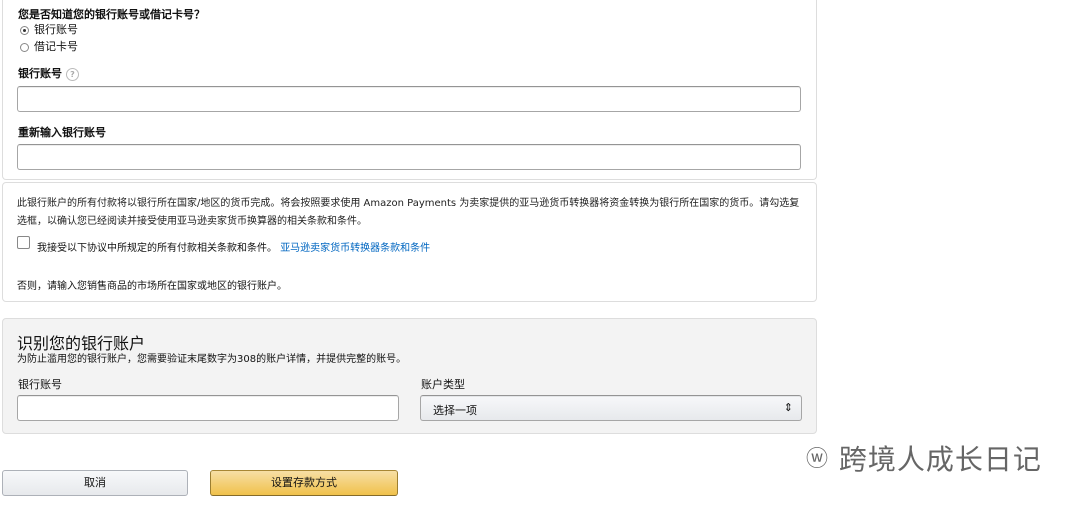 The width and height of the screenshot is (1080, 506). I want to click on radio-debit-card: 借记卡号, so click(49, 46).